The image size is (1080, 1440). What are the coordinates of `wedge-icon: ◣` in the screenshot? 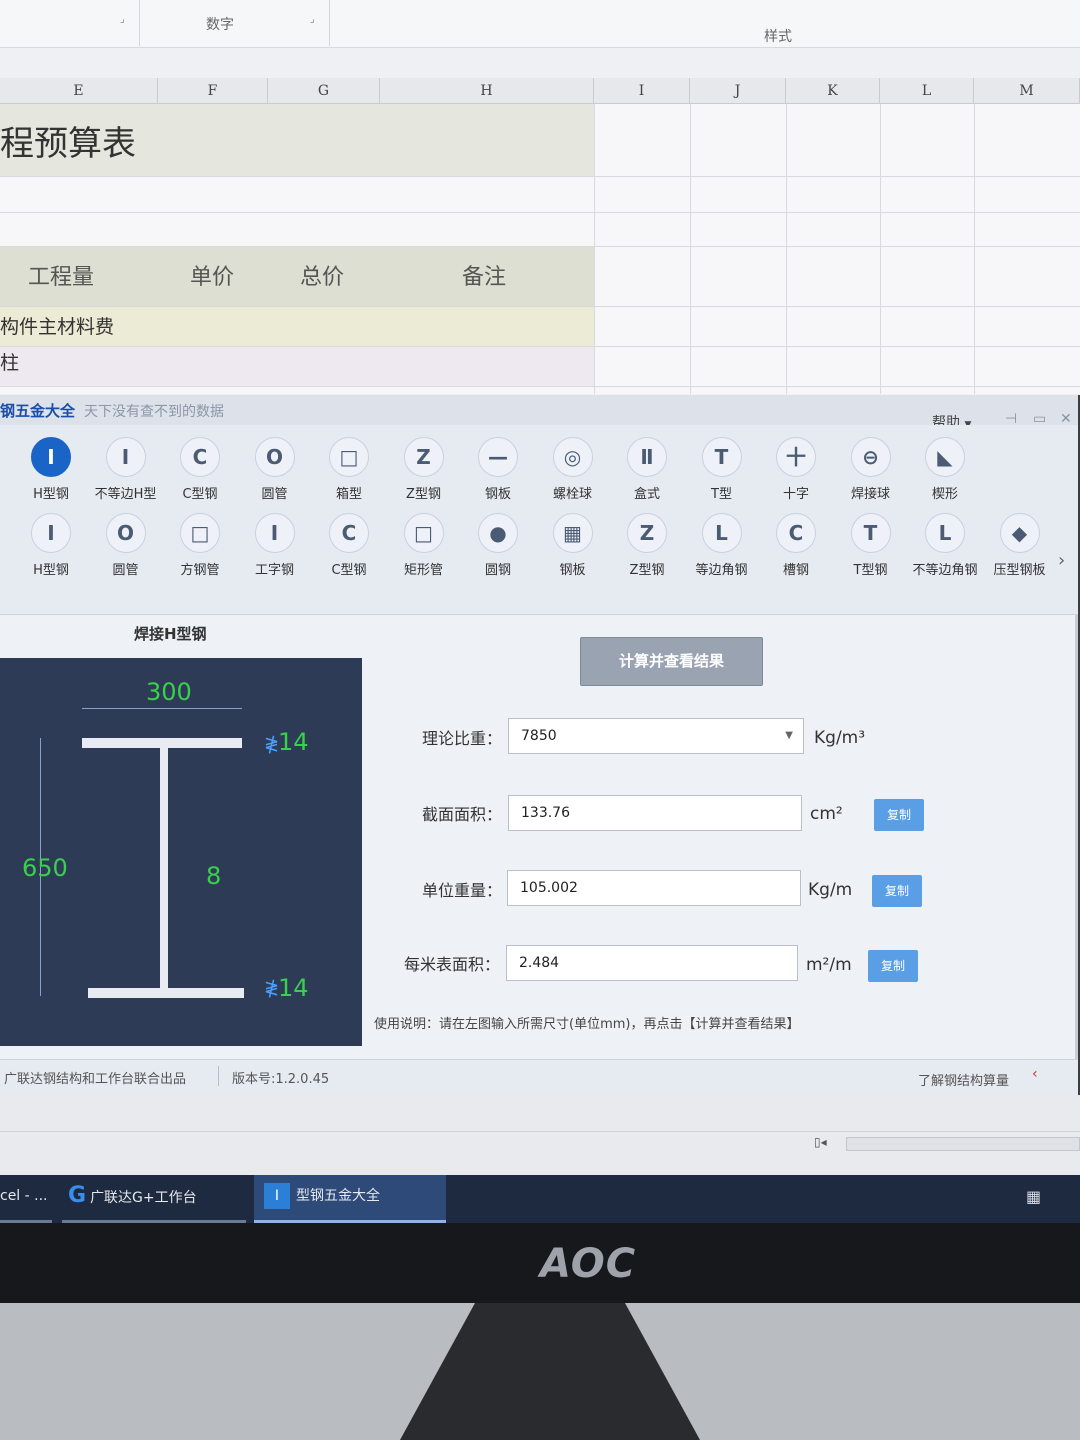 It's located at (945, 457).